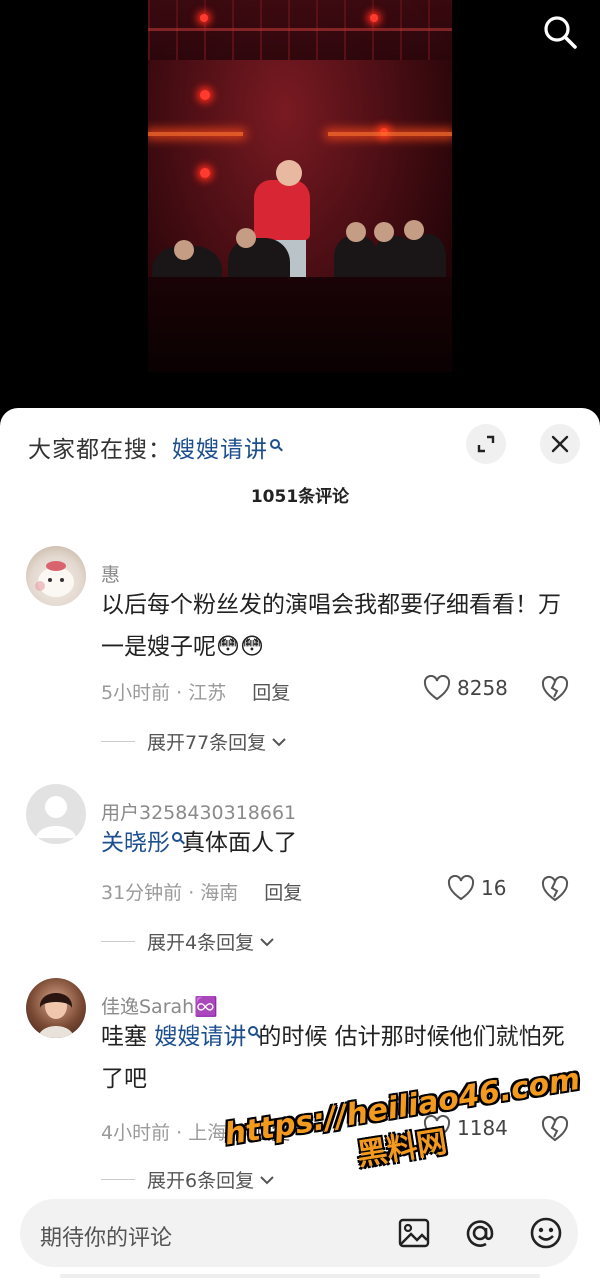 The width and height of the screenshot is (600, 1280). Describe the element at coordinates (300, 497) in the screenshot. I see `comment-count: 1051条评论` at that location.